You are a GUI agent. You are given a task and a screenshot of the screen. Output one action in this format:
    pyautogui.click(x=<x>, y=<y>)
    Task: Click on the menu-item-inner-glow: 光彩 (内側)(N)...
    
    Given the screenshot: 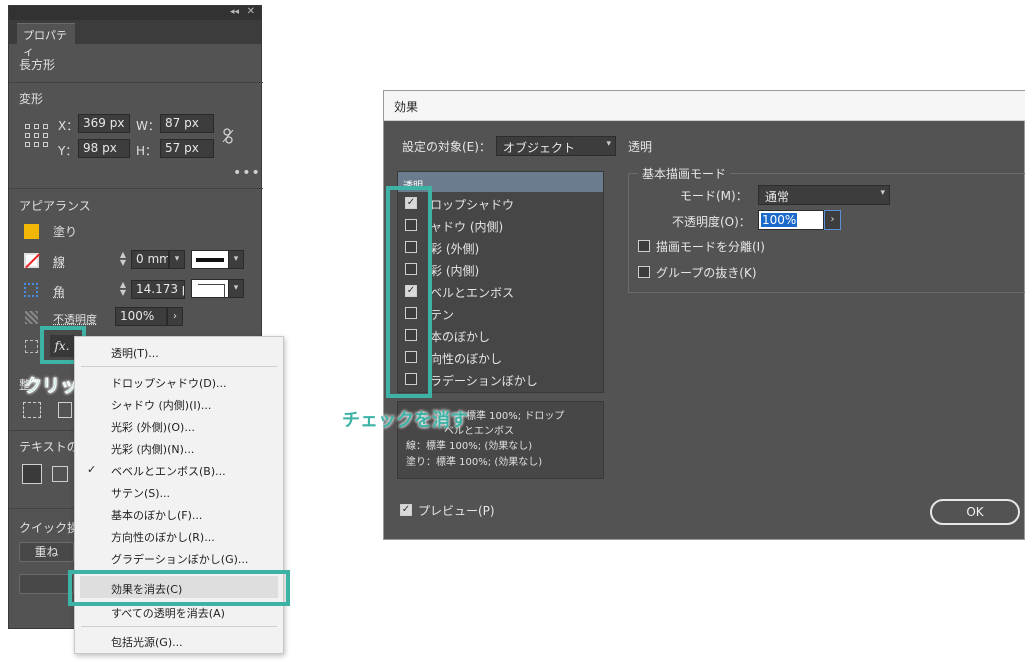 What is the action you would take?
    pyautogui.click(x=152, y=449)
    